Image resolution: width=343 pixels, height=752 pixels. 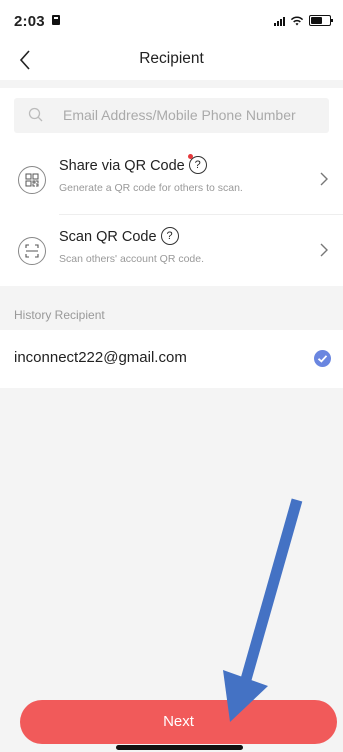 I want to click on page-title: Recipient, so click(x=171, y=58).